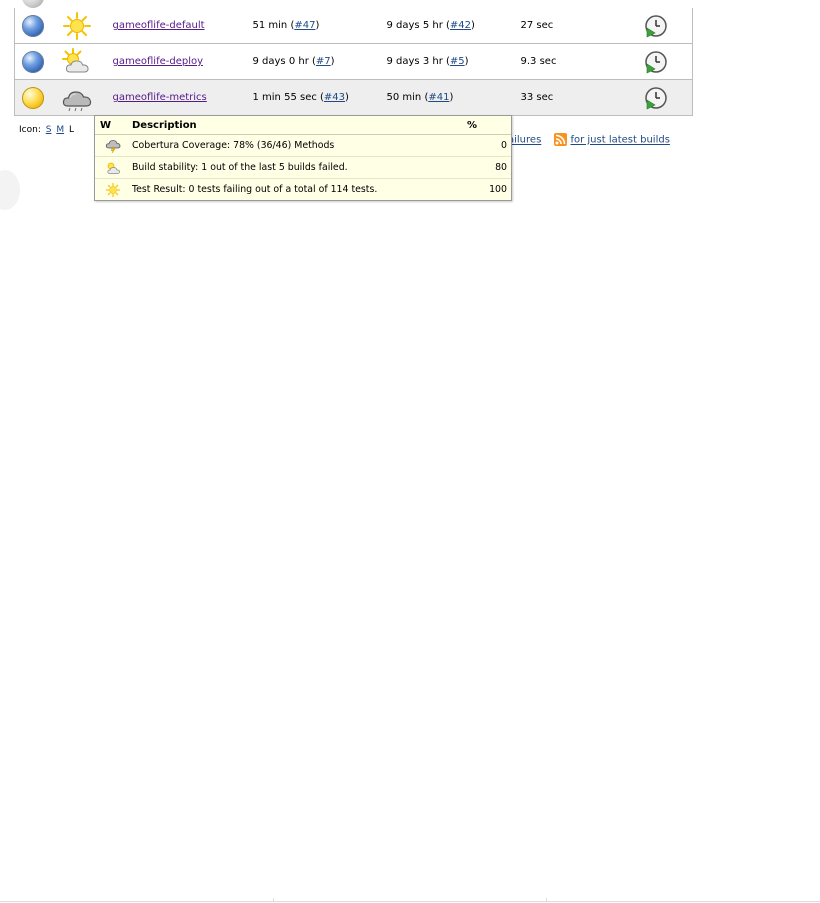 This screenshot has width=820, height=903. What do you see at coordinates (438, 97) in the screenshot?
I see `build-link: #41` at bounding box center [438, 97].